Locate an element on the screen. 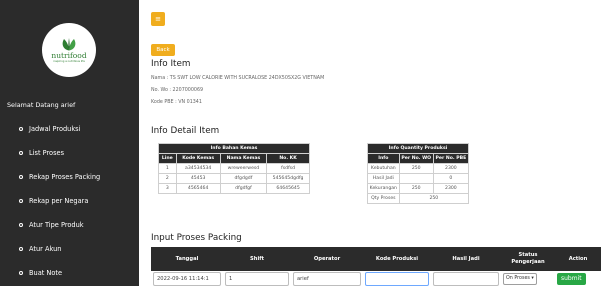 This screenshot has width=605, height=286. table-cell: 45453 is located at coordinates (198, 178).